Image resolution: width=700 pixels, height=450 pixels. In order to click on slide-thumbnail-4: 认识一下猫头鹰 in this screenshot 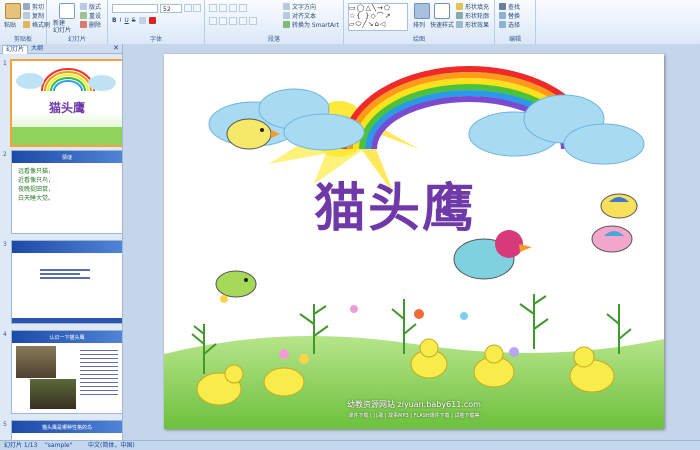, I will do `click(66, 372)`.